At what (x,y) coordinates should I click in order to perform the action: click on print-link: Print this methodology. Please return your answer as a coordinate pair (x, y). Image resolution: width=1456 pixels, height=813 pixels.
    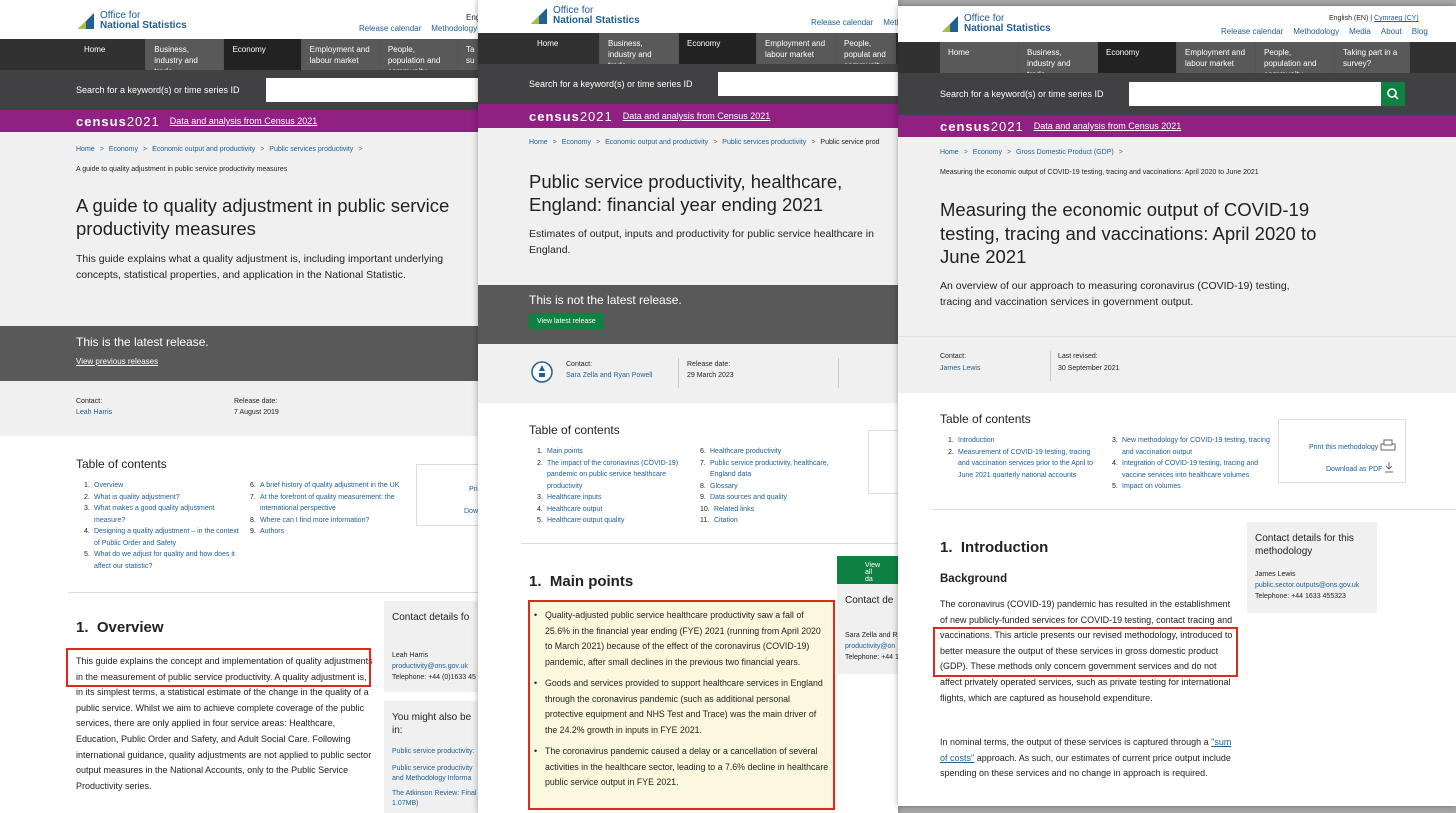
    Looking at the image, I should click on (1352, 446).